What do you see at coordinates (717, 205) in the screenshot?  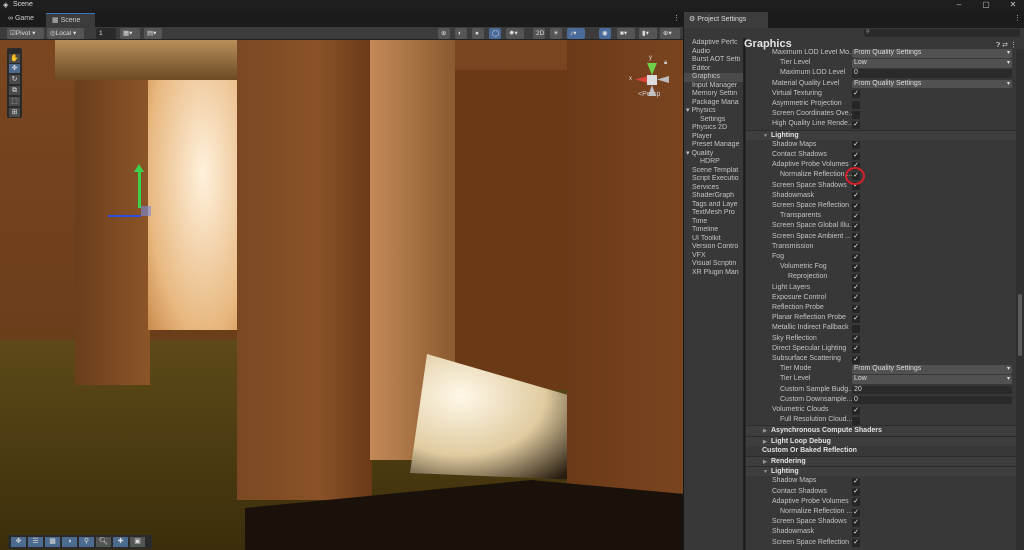 I see `nav-item-tags-and-laye: Tags and Laye` at bounding box center [717, 205].